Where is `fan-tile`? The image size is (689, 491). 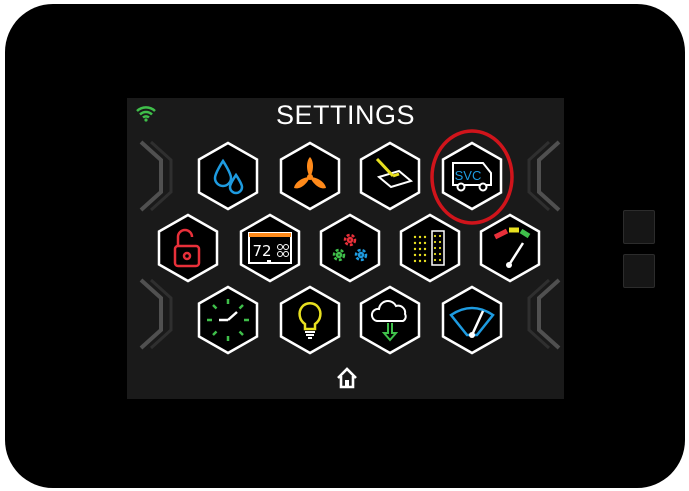 fan-tile is located at coordinates (310, 176).